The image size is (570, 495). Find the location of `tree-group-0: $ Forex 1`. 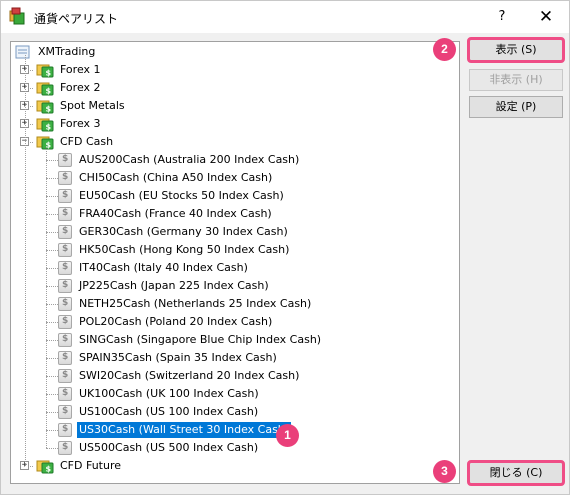

tree-group-0: $ Forex 1 is located at coordinates (69, 70).